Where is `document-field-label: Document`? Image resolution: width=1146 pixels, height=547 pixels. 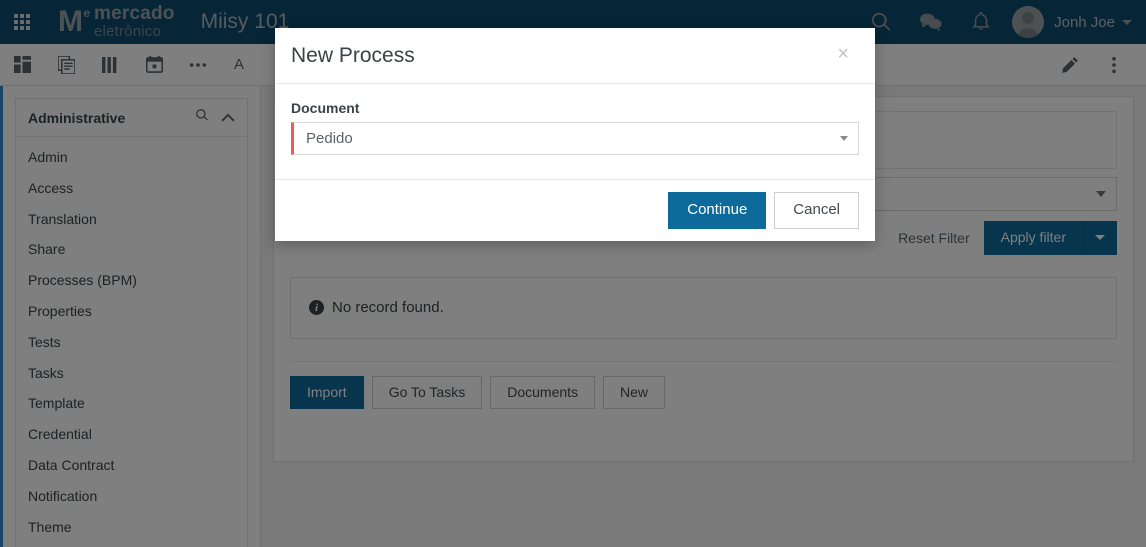 document-field-label: Document is located at coordinates (325, 108).